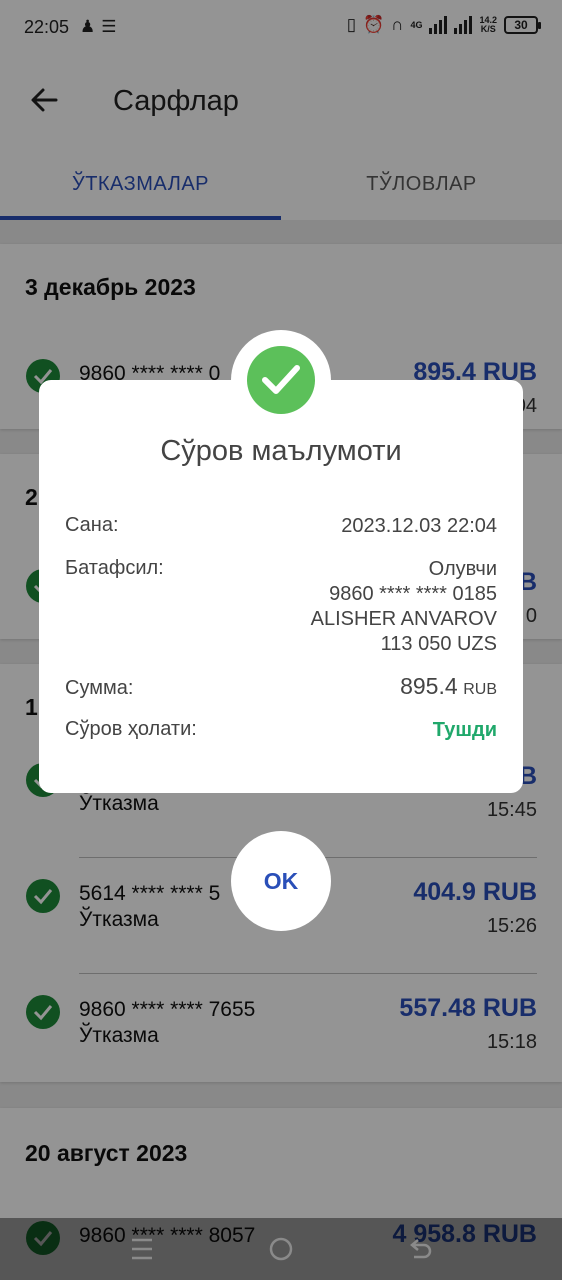 The height and width of the screenshot is (1280, 562). I want to click on sum-currency: RUB, so click(480, 689).